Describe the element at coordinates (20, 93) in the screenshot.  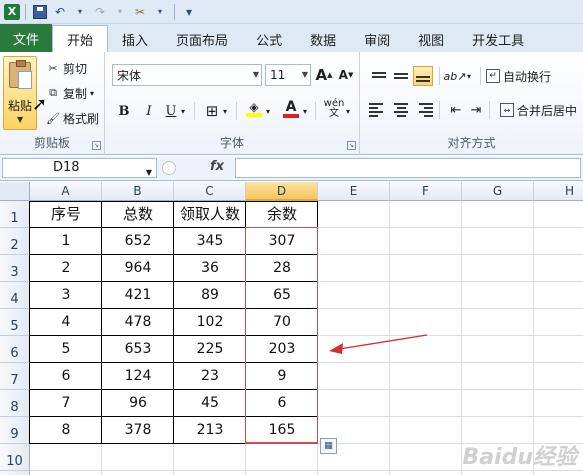
I see `paste-button: 粘贴 ▼` at that location.